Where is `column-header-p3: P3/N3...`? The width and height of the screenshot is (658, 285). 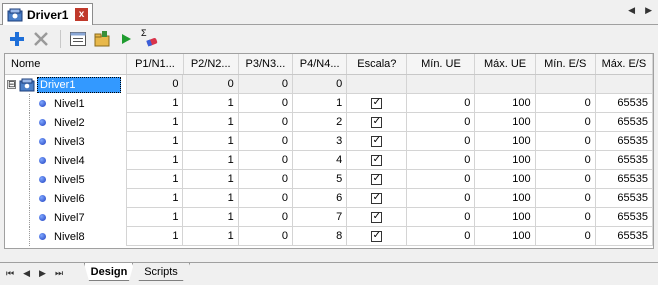 column-header-p3: P3/N3... is located at coordinates (266, 64).